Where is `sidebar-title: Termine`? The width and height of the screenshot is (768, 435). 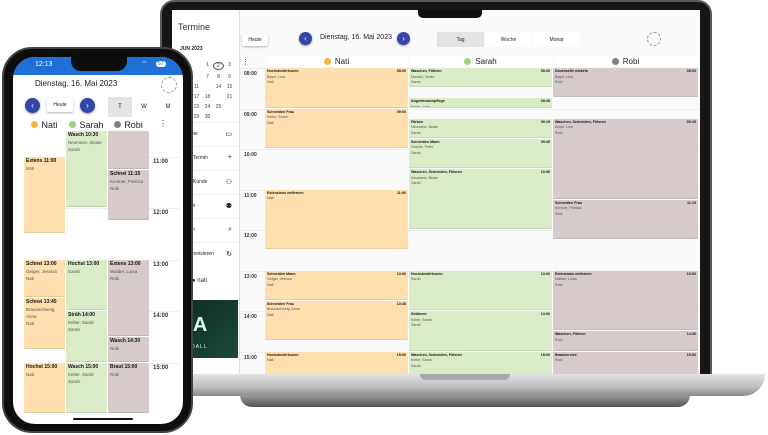 sidebar-title: Termine is located at coordinates (194, 27).